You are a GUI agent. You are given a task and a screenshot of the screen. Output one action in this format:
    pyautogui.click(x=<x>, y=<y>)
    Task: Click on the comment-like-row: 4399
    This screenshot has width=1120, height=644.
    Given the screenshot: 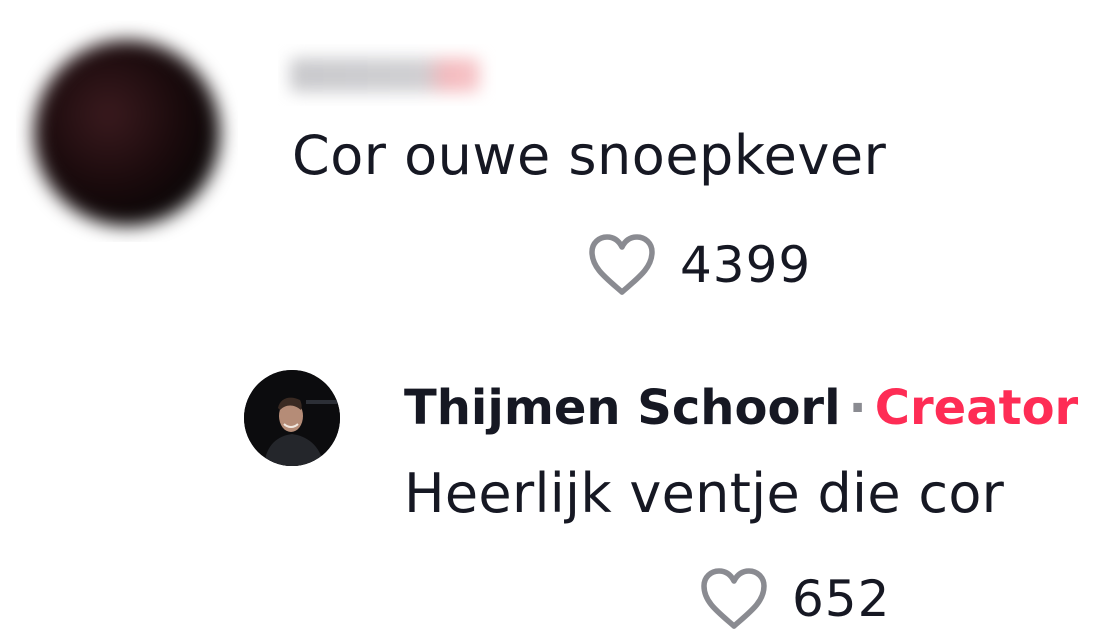 What is the action you would take?
    pyautogui.click(x=698, y=265)
    